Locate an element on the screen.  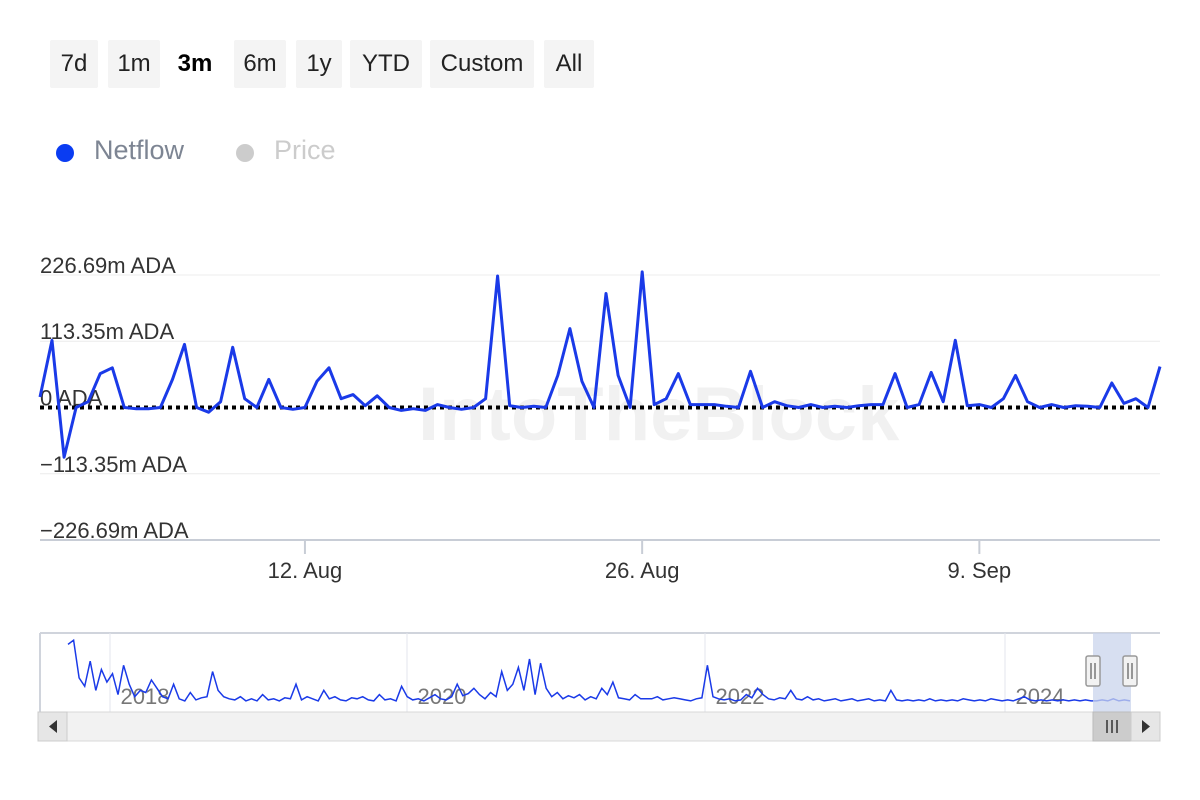
scrollbar is located at coordinates (599, 726).